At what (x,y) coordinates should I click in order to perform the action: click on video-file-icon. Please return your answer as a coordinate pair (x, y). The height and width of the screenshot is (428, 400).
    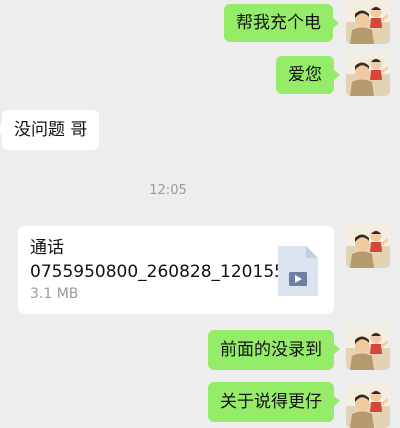
    Looking at the image, I should click on (298, 271).